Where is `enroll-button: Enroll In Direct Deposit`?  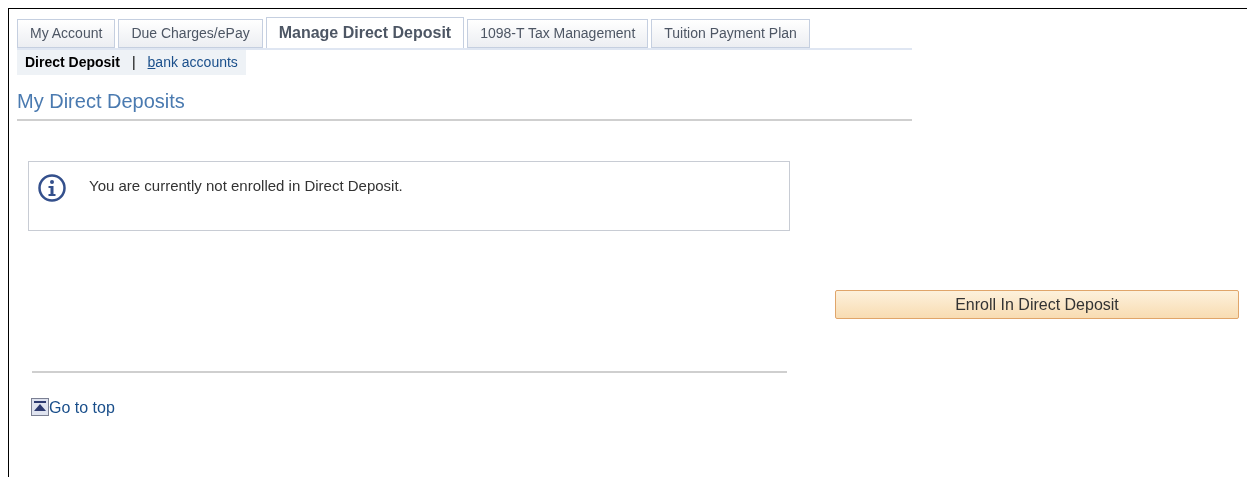
enroll-button: Enroll In Direct Deposit is located at coordinates (1037, 304).